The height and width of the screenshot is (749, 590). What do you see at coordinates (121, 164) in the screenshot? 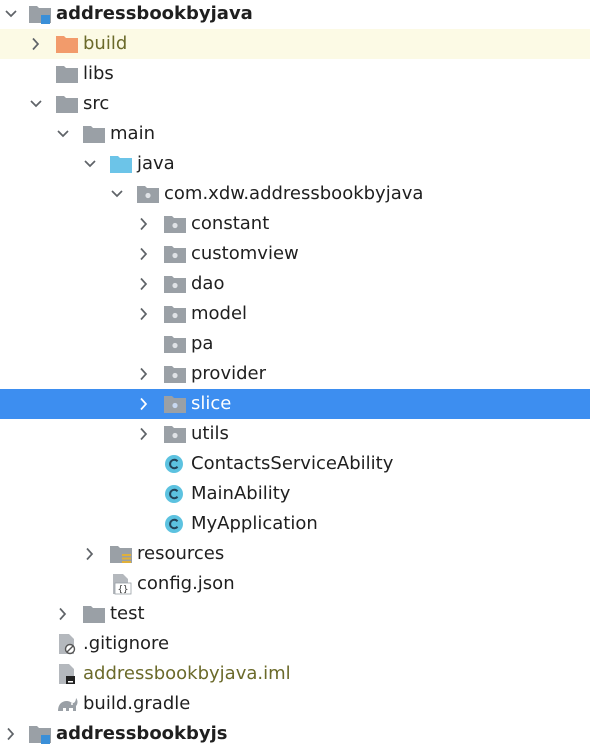
I see `source-folder-icon` at bounding box center [121, 164].